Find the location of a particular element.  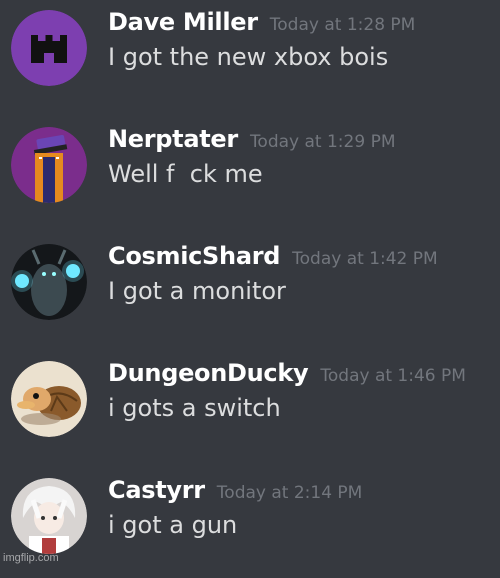

username: CosmicShard is located at coordinates (194, 256).